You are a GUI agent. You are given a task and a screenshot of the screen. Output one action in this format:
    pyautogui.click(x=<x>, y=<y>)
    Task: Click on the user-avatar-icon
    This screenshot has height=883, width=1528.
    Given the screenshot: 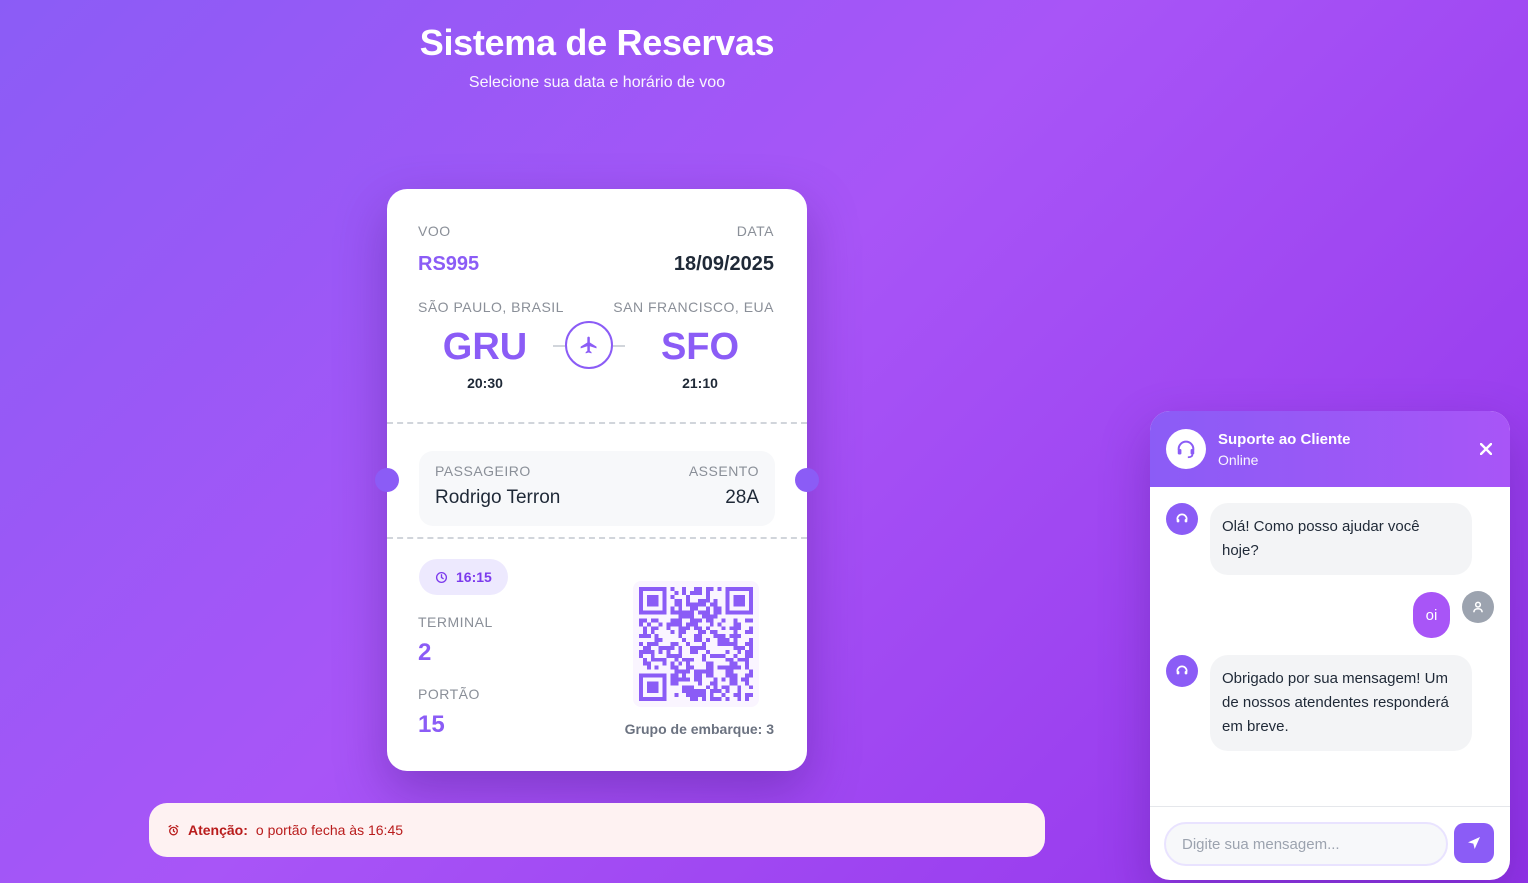 What is the action you would take?
    pyautogui.click(x=1478, y=607)
    